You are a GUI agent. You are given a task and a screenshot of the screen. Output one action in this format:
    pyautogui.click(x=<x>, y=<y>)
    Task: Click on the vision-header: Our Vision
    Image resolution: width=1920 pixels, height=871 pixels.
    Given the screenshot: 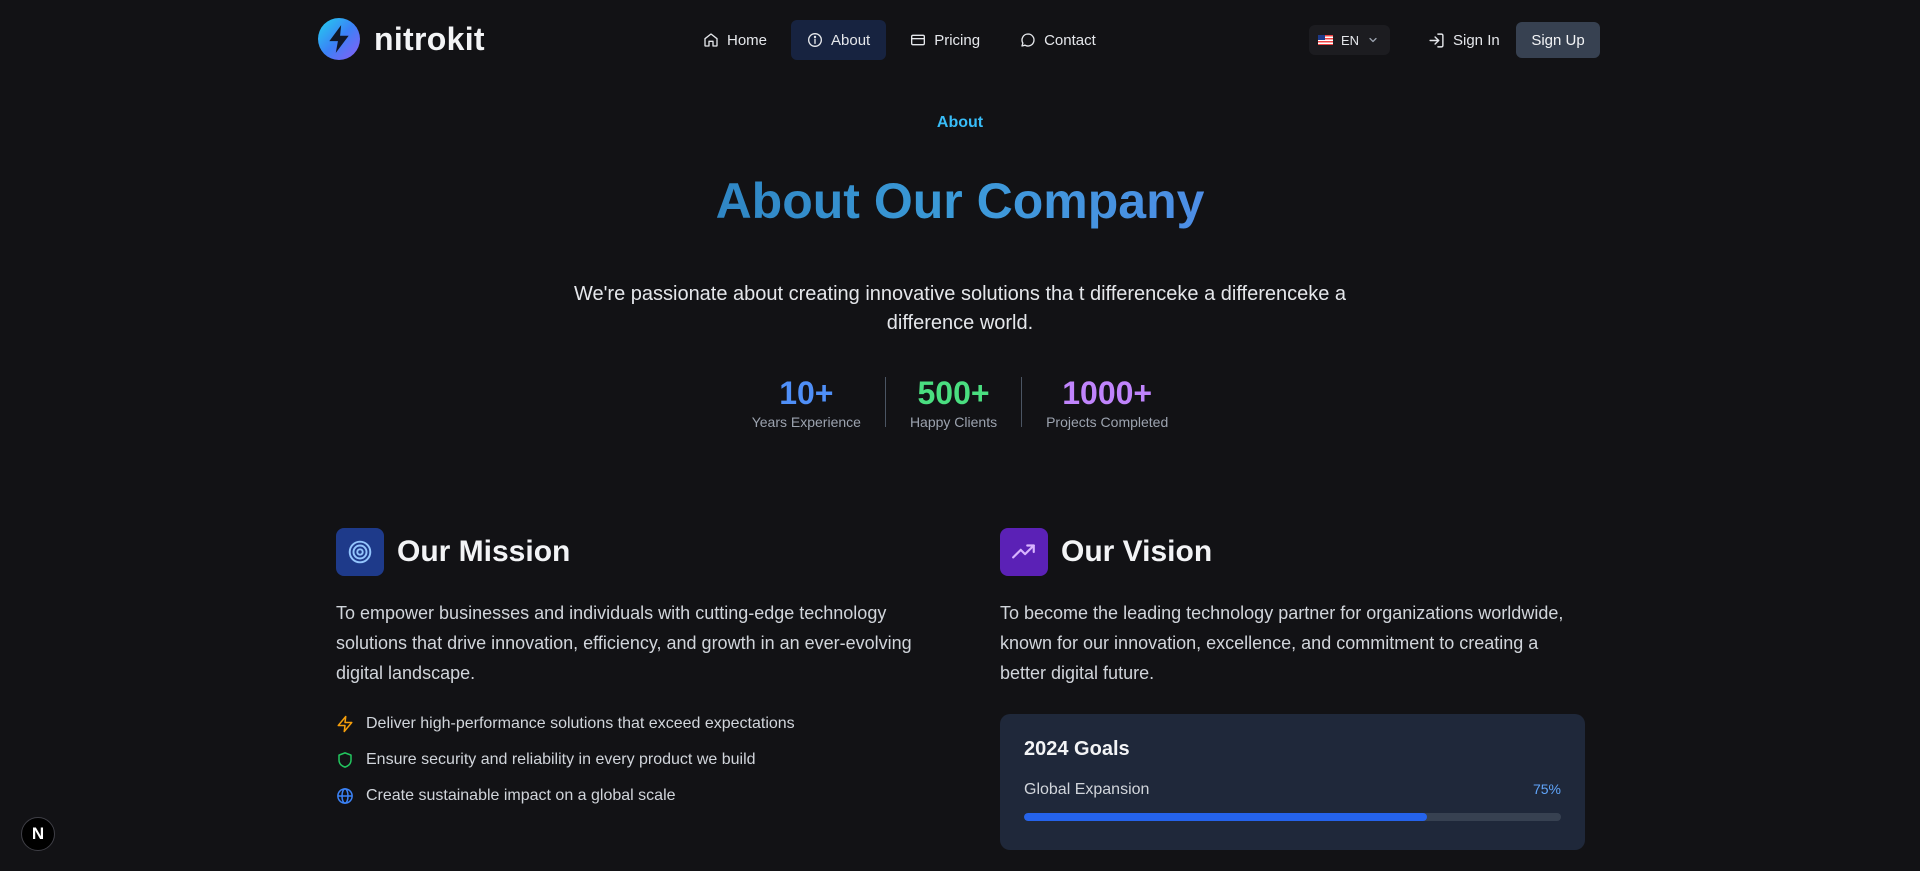 What is the action you would take?
    pyautogui.click(x=1292, y=552)
    